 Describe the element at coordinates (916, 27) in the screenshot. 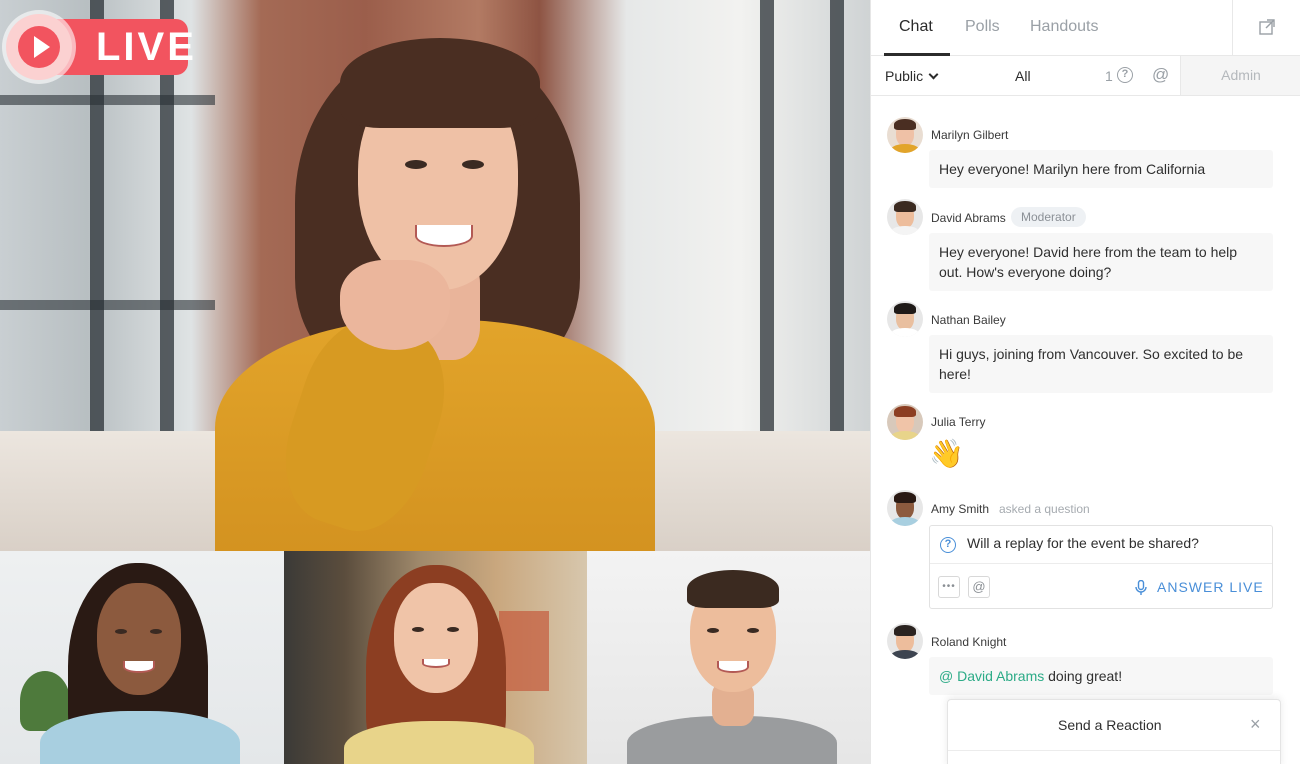

I see `tab-chat: Chat` at that location.